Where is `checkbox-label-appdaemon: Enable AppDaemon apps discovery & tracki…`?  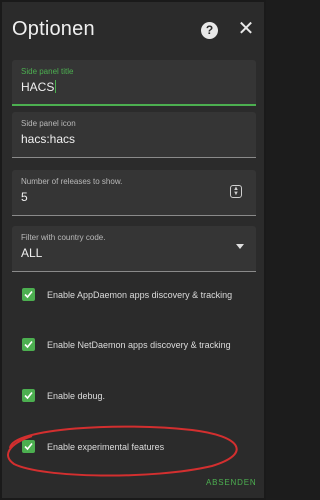
checkbox-label-appdaemon: Enable AppDaemon apps discovery & tracki… is located at coordinates (140, 295).